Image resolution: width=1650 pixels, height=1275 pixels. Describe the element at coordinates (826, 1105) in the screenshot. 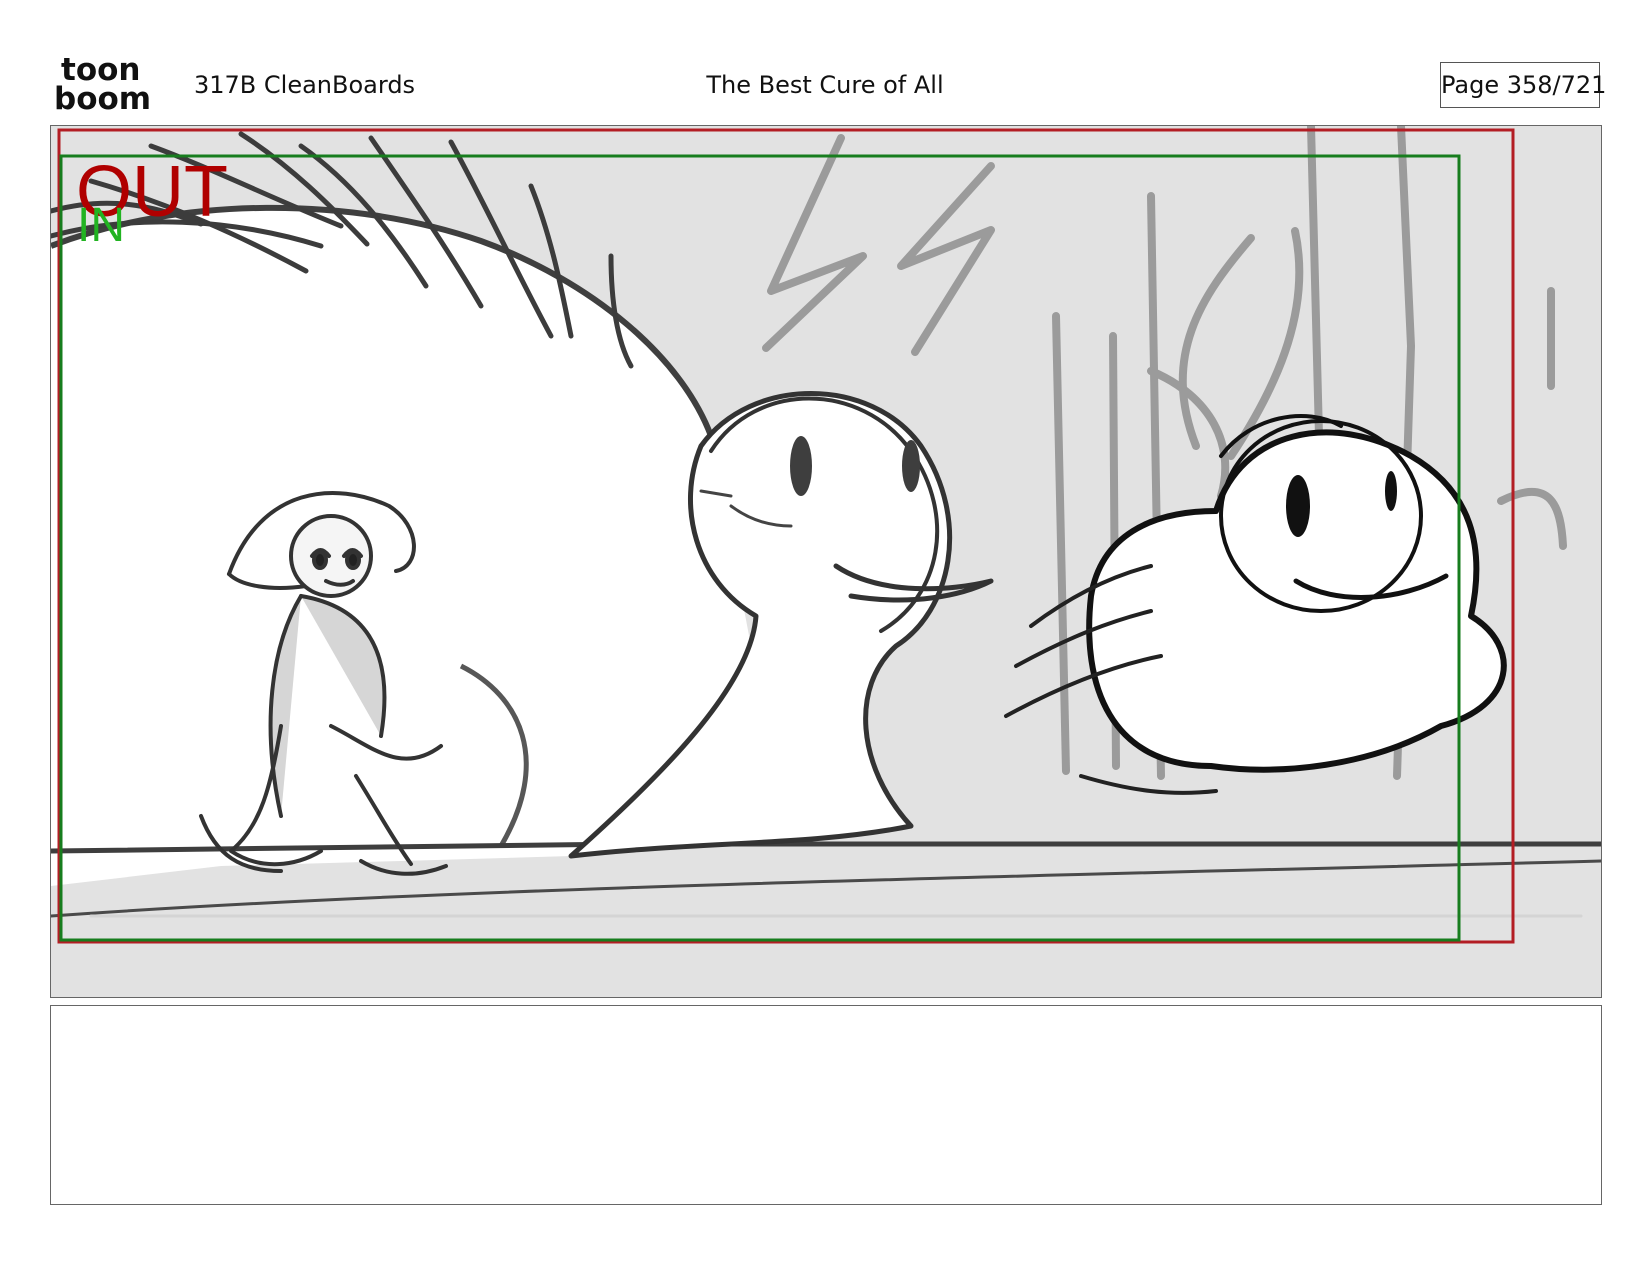

I see `storyboard-notes-box` at that location.